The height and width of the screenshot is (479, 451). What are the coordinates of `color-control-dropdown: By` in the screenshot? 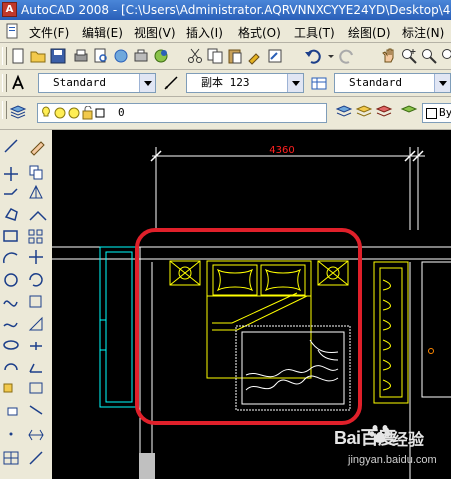 It's located at (436, 113).